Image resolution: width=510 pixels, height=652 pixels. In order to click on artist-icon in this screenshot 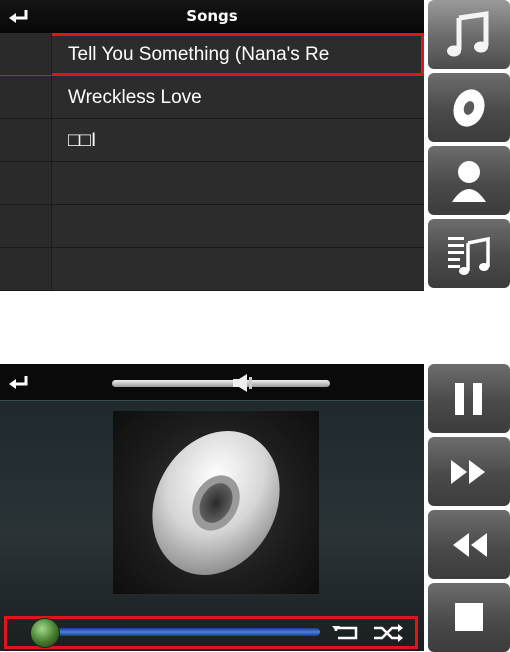, I will do `click(469, 181)`.